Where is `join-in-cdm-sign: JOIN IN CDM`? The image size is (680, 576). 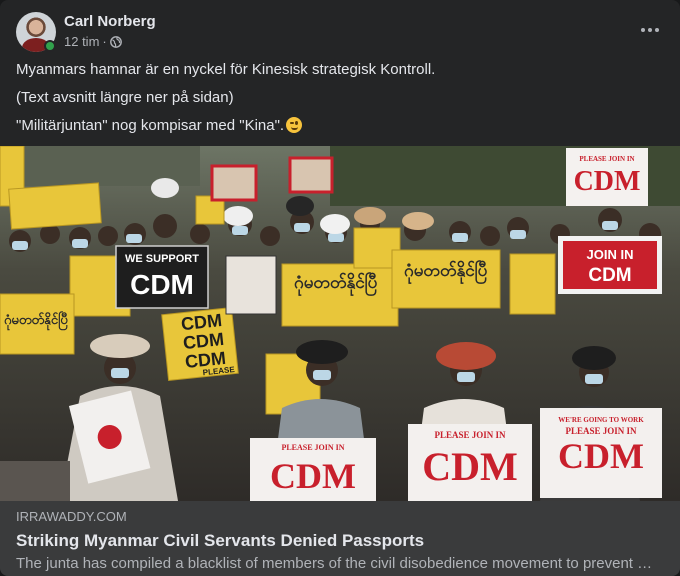 join-in-cdm-sign: JOIN IN CDM is located at coordinates (610, 265).